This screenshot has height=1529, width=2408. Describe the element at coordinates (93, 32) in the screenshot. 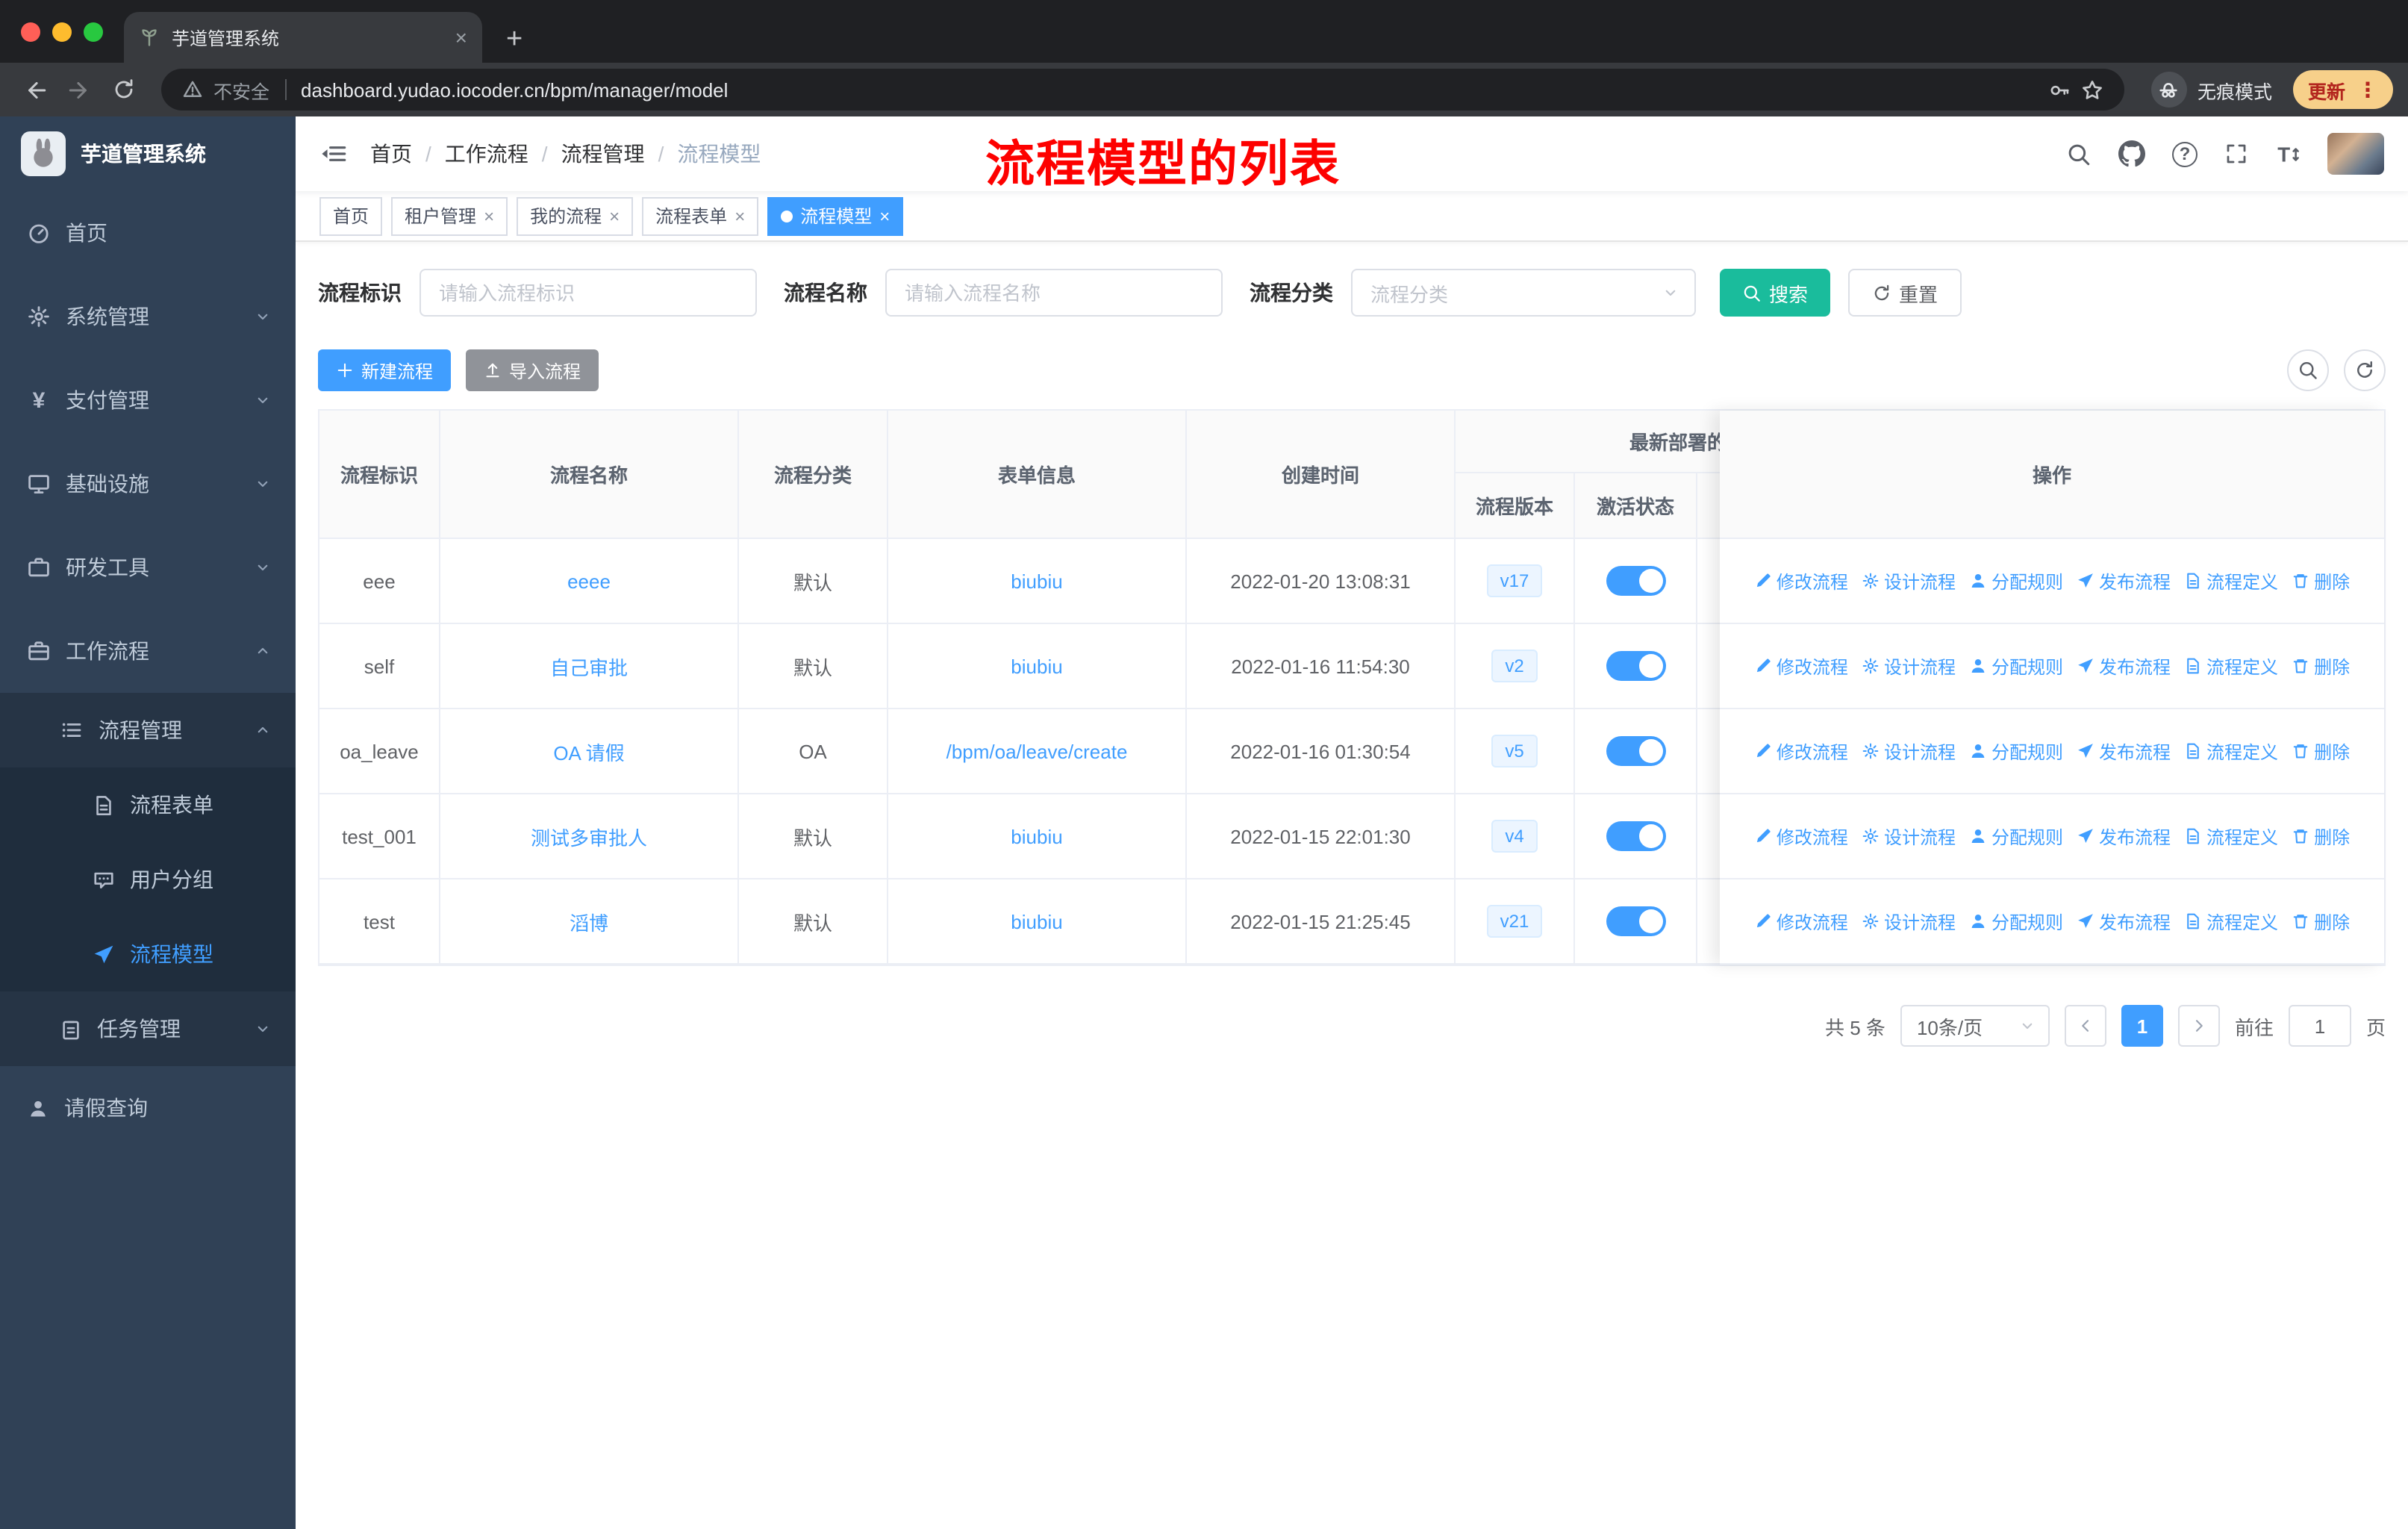

I see `window-zoom-button` at that location.